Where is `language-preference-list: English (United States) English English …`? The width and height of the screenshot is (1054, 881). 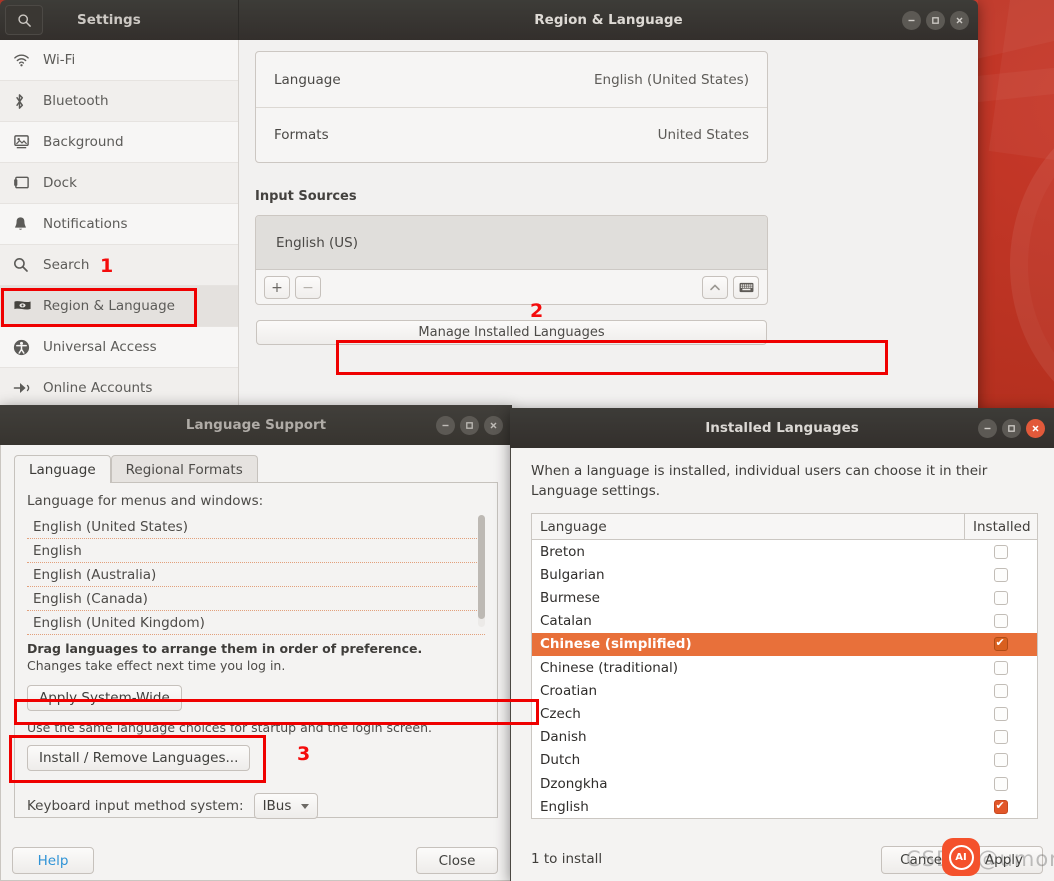
language-preference-list: English (United States) English English … is located at coordinates (256, 575).